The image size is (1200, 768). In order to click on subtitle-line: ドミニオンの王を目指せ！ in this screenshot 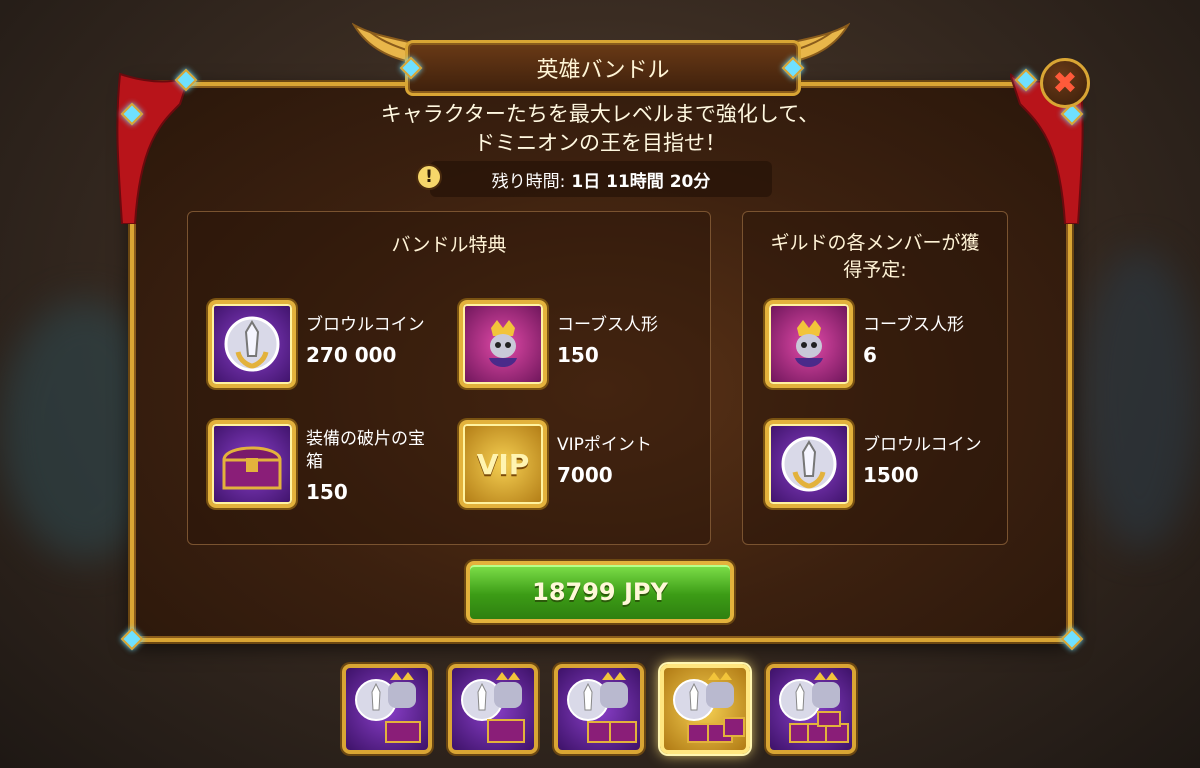, I will do `click(600, 143)`.